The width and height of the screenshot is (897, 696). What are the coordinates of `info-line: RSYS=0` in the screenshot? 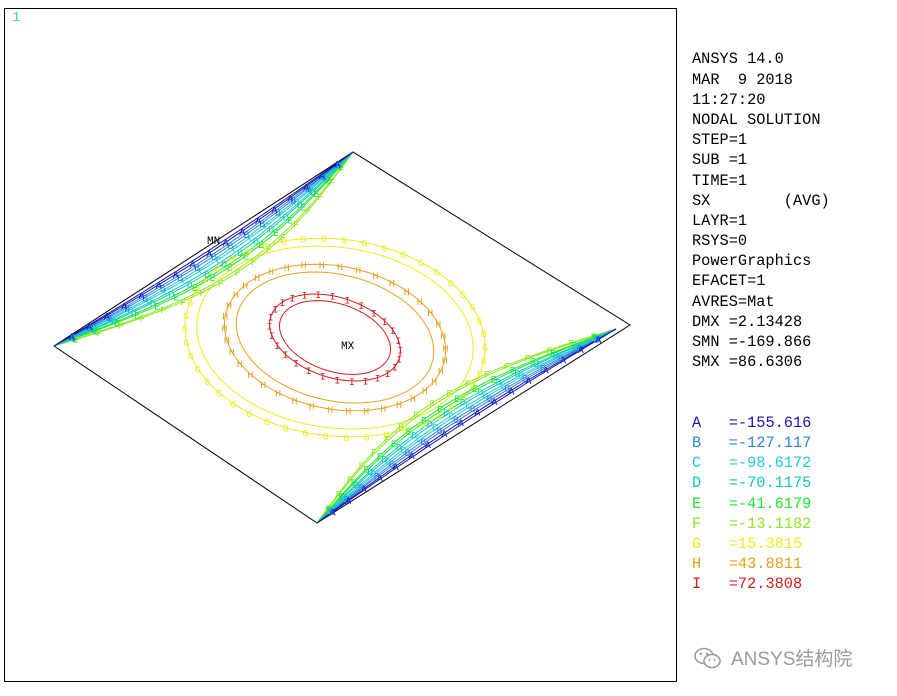 It's located at (720, 241).